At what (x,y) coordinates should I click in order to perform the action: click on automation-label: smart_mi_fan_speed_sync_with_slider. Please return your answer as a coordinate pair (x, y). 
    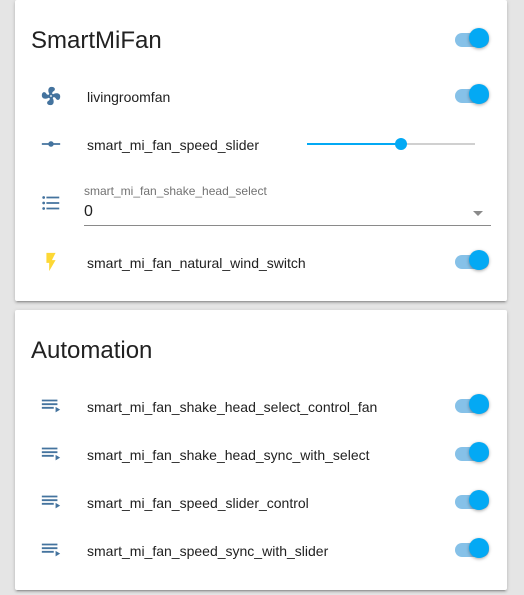
    Looking at the image, I should click on (208, 551).